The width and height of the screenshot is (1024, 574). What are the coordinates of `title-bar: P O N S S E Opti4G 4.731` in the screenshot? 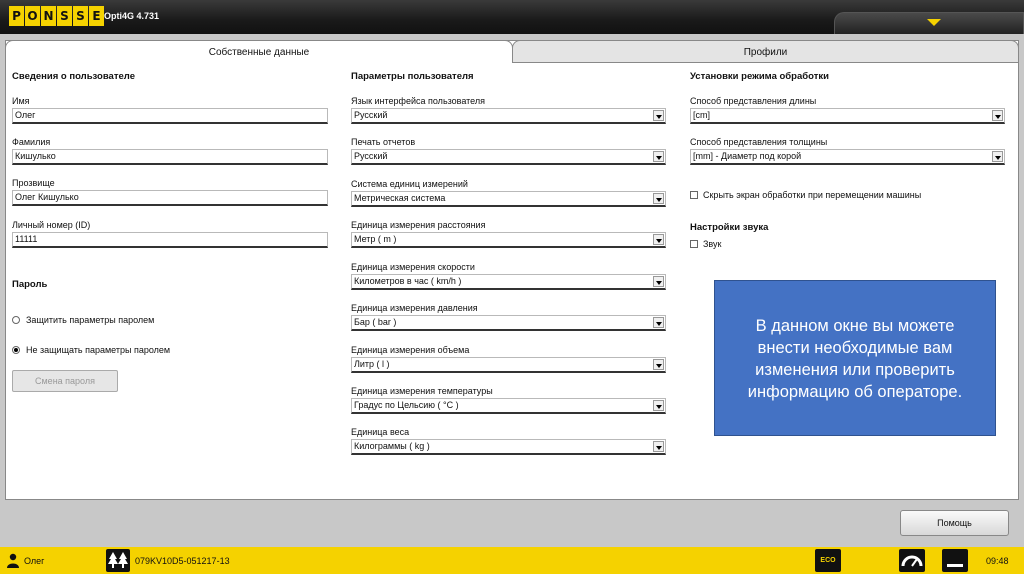 It's located at (512, 17).